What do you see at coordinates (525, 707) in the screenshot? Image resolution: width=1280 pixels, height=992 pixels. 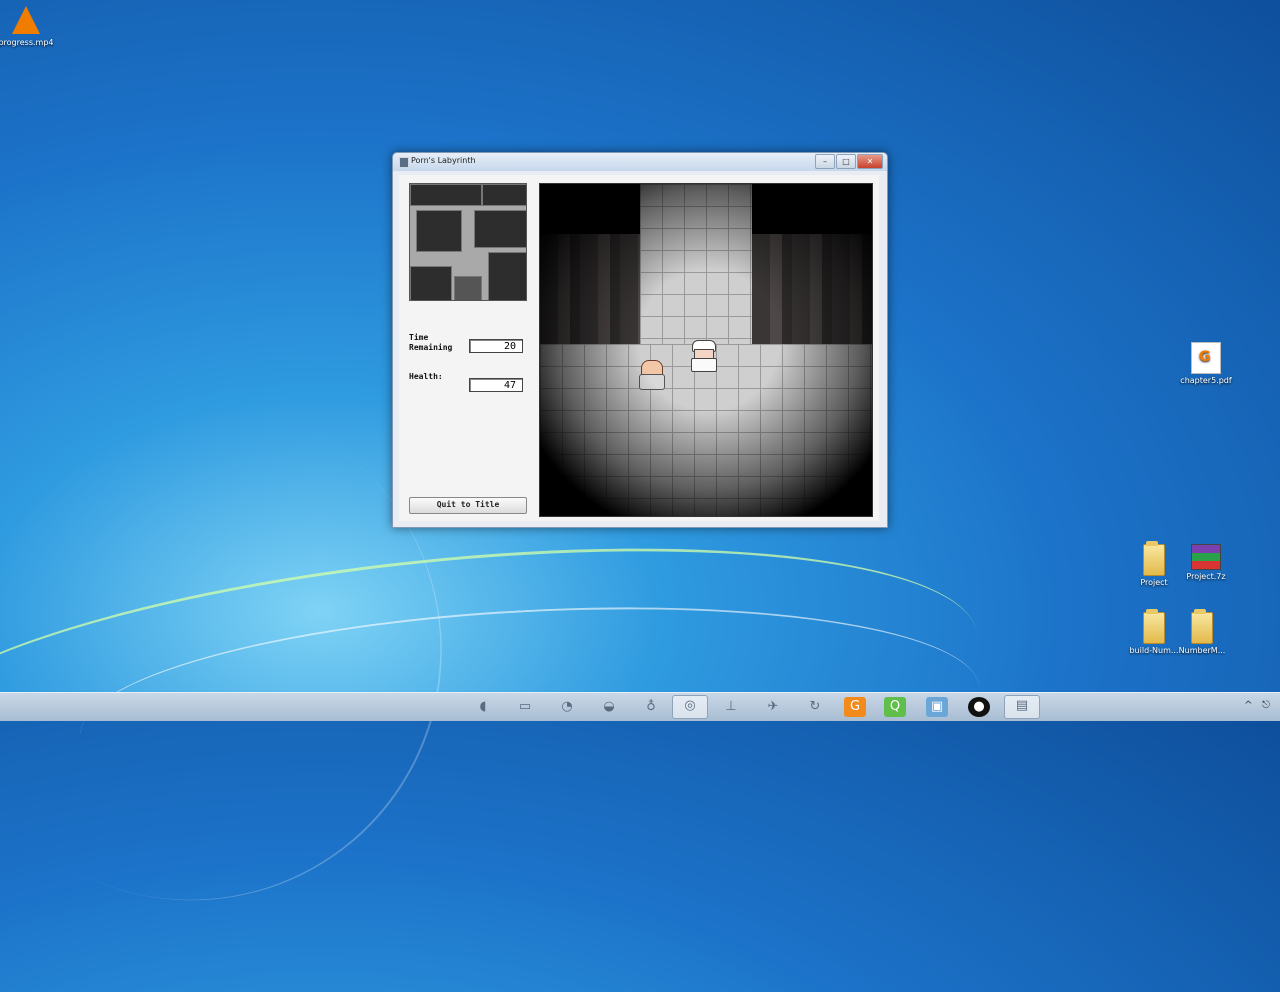 I see `truck-icon: ▭` at bounding box center [525, 707].